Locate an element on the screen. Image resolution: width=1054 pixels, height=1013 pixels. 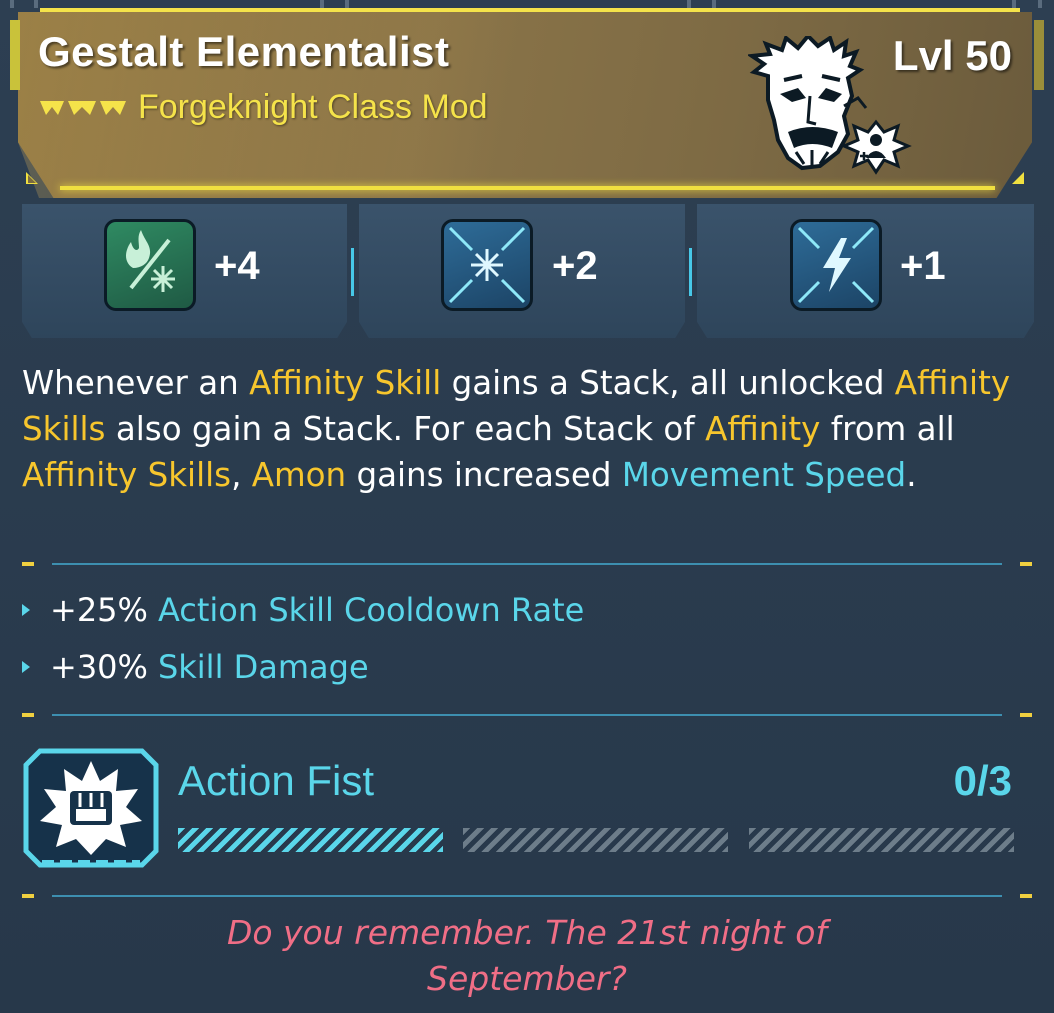
description-keyword: Affinity Skill is located at coordinates (345, 383).